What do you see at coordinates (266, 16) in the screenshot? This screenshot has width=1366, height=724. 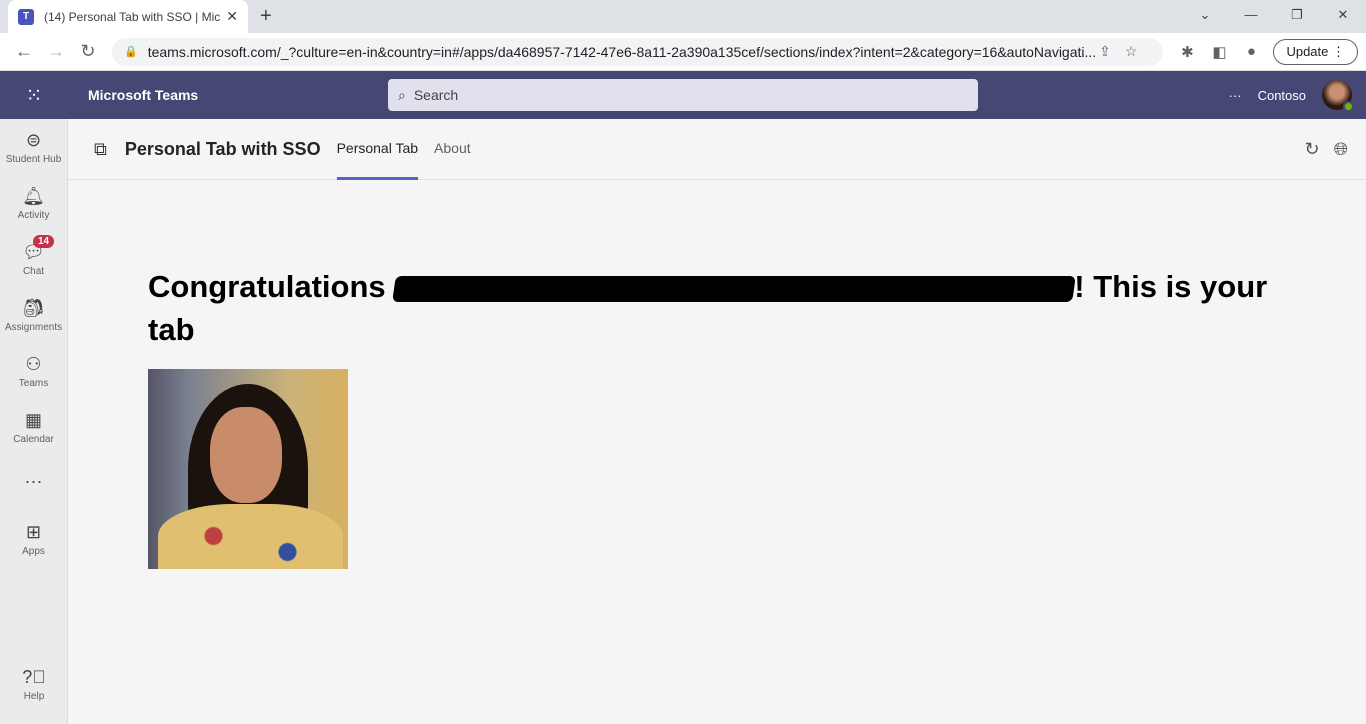 I see `new-tab-button: +` at bounding box center [266, 16].